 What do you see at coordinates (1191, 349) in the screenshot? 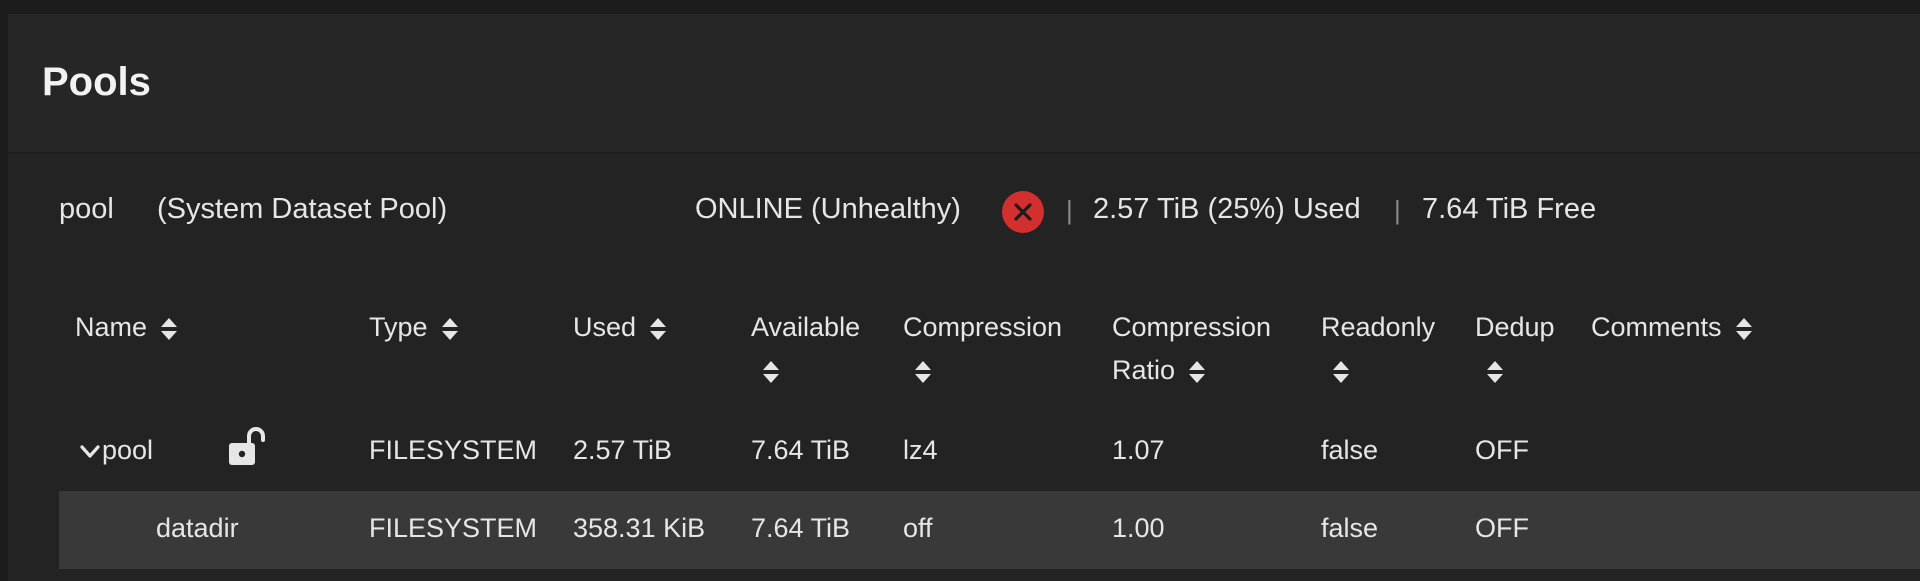
I see `column-header-compression-ratio: Compression Ratio` at bounding box center [1191, 349].